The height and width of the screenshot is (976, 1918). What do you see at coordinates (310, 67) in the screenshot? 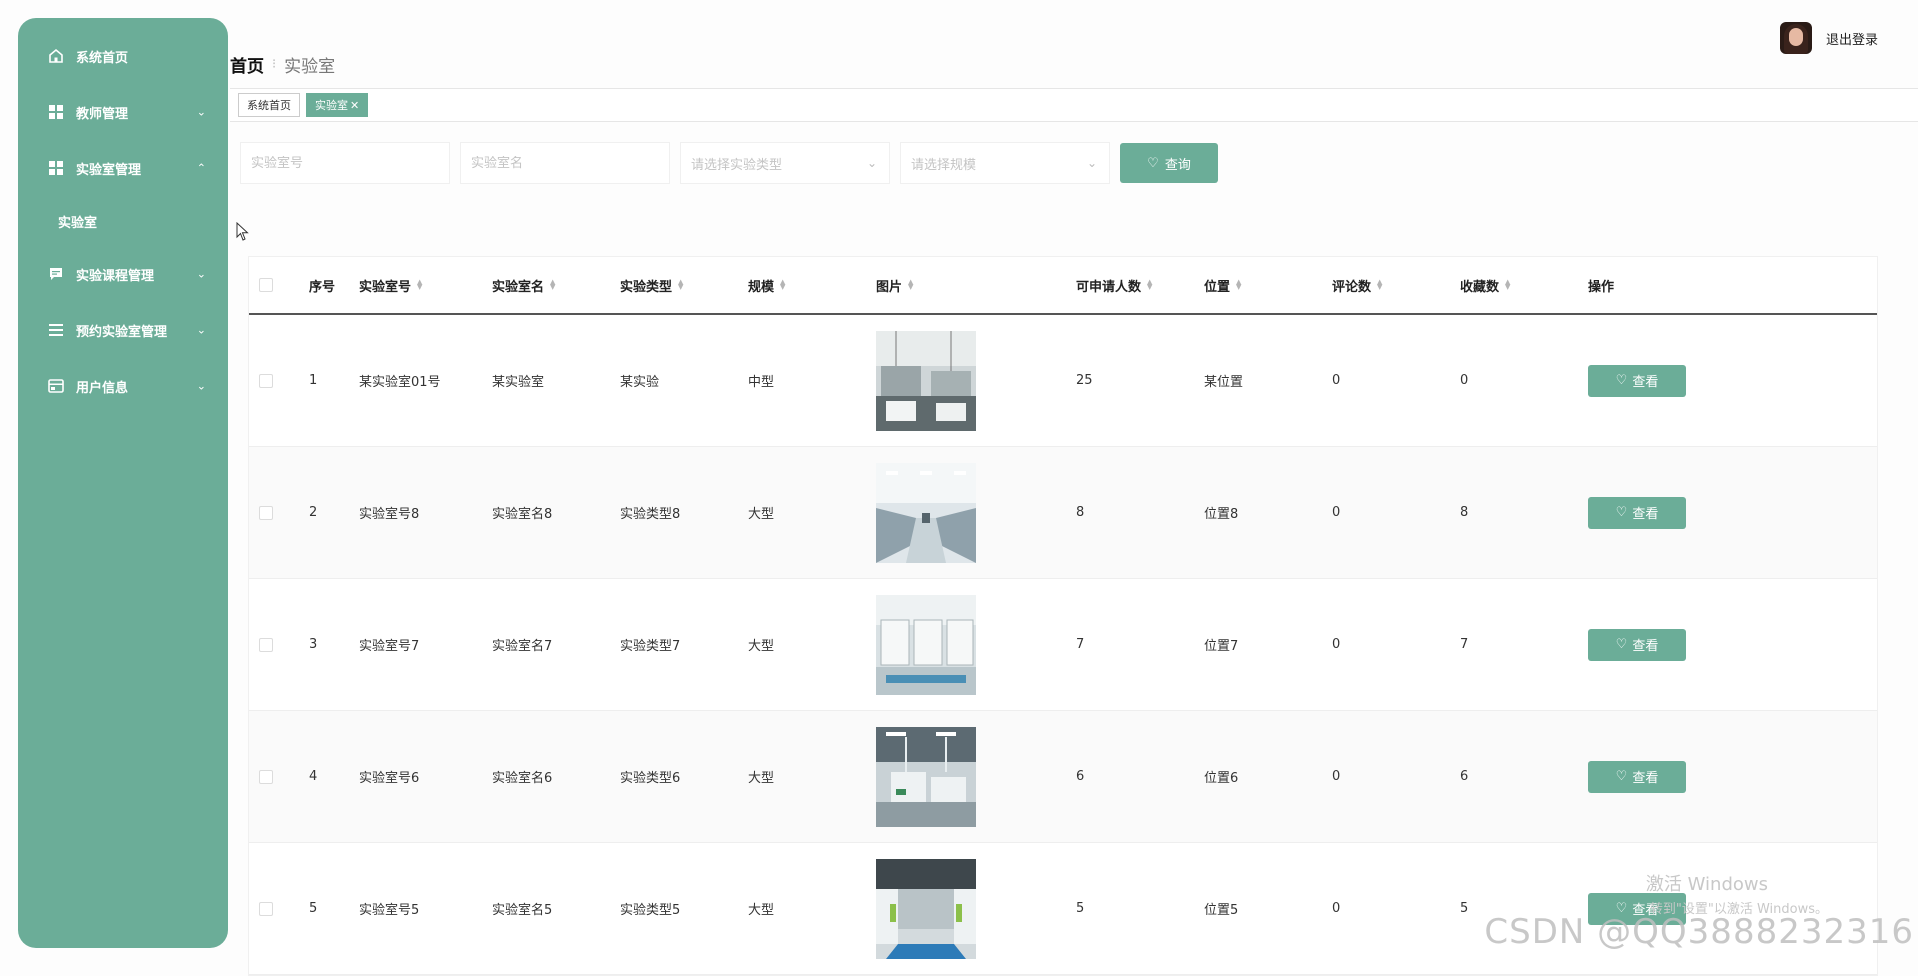
I see `breadcrumb-current: 实验室` at bounding box center [310, 67].